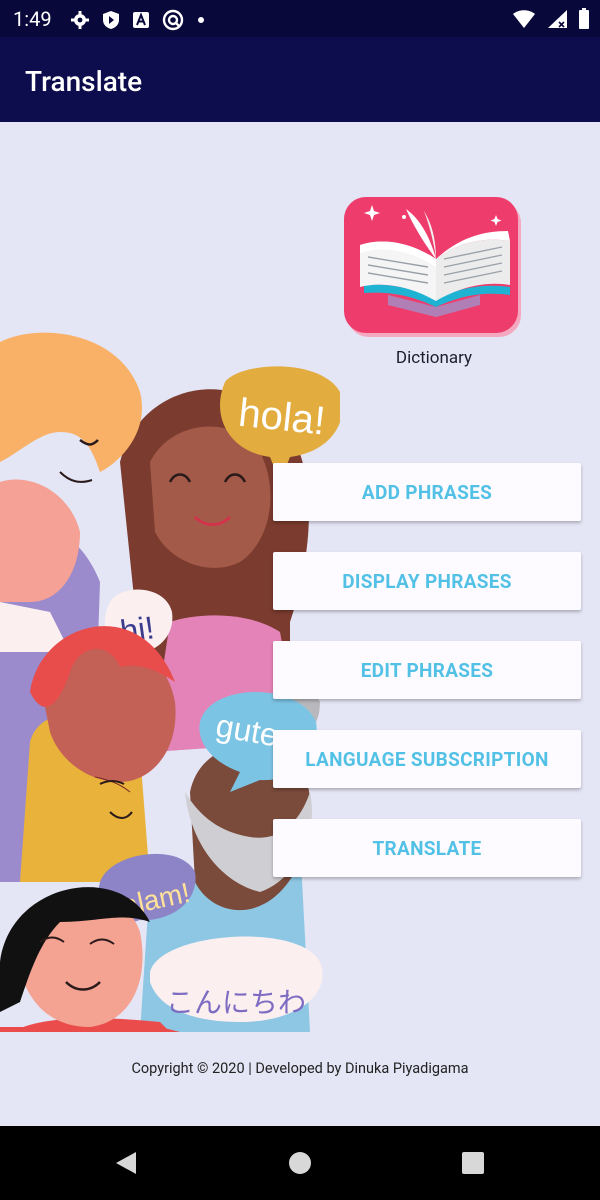 This screenshot has width=600, height=1200. Describe the element at coordinates (584, 18) in the screenshot. I see `battery-icon` at that location.